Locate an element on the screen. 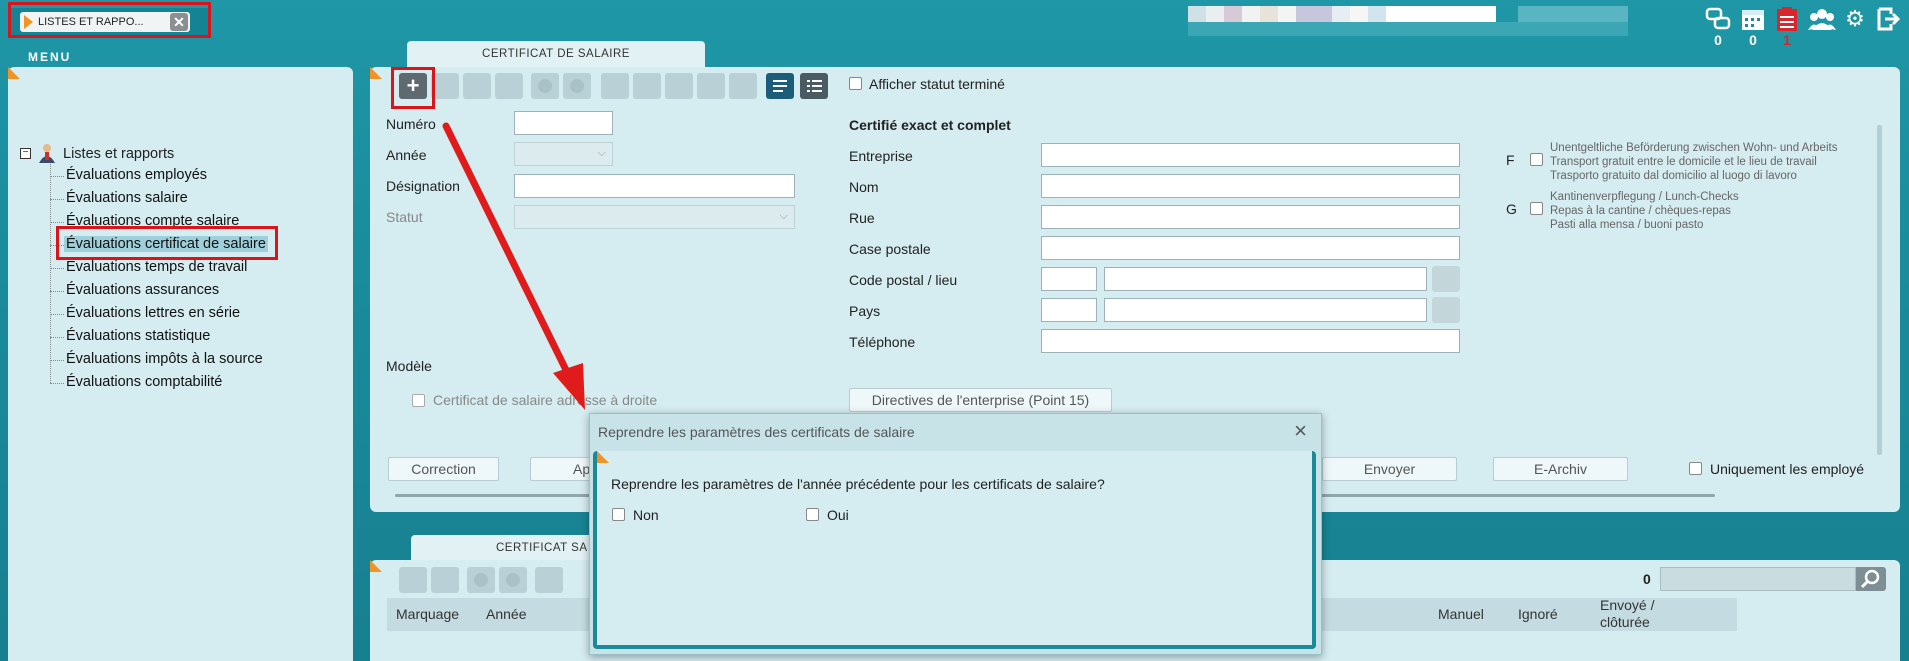  tree-item-comptabilite: Évaluations comptabilité is located at coordinates (144, 382).